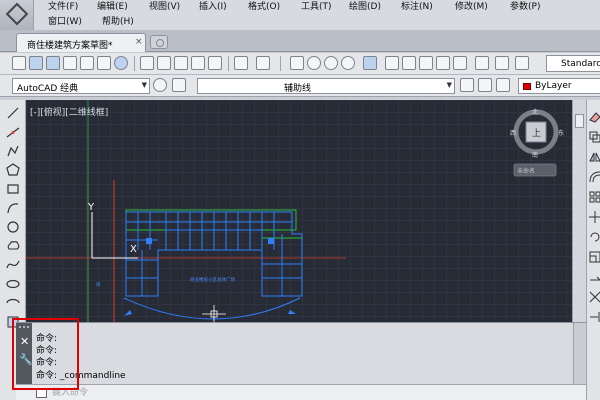  What do you see at coordinates (160, 85) in the screenshot?
I see `workspace-settings-icon` at bounding box center [160, 85].